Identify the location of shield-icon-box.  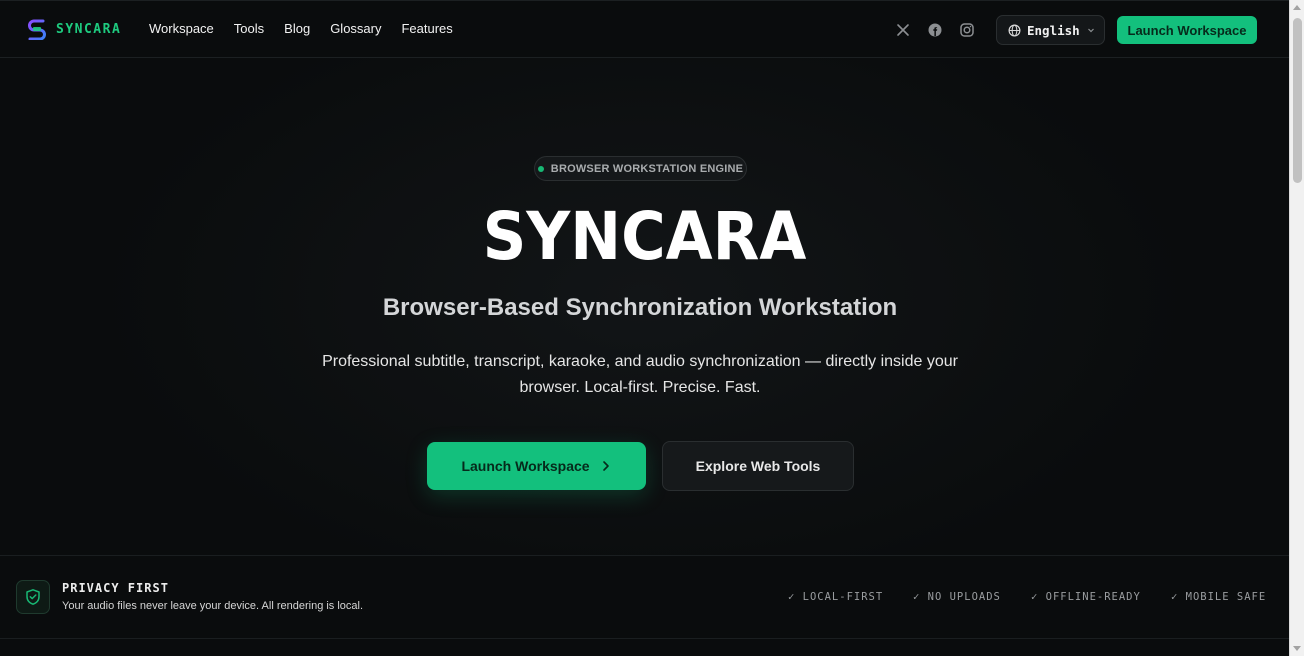
(33, 597).